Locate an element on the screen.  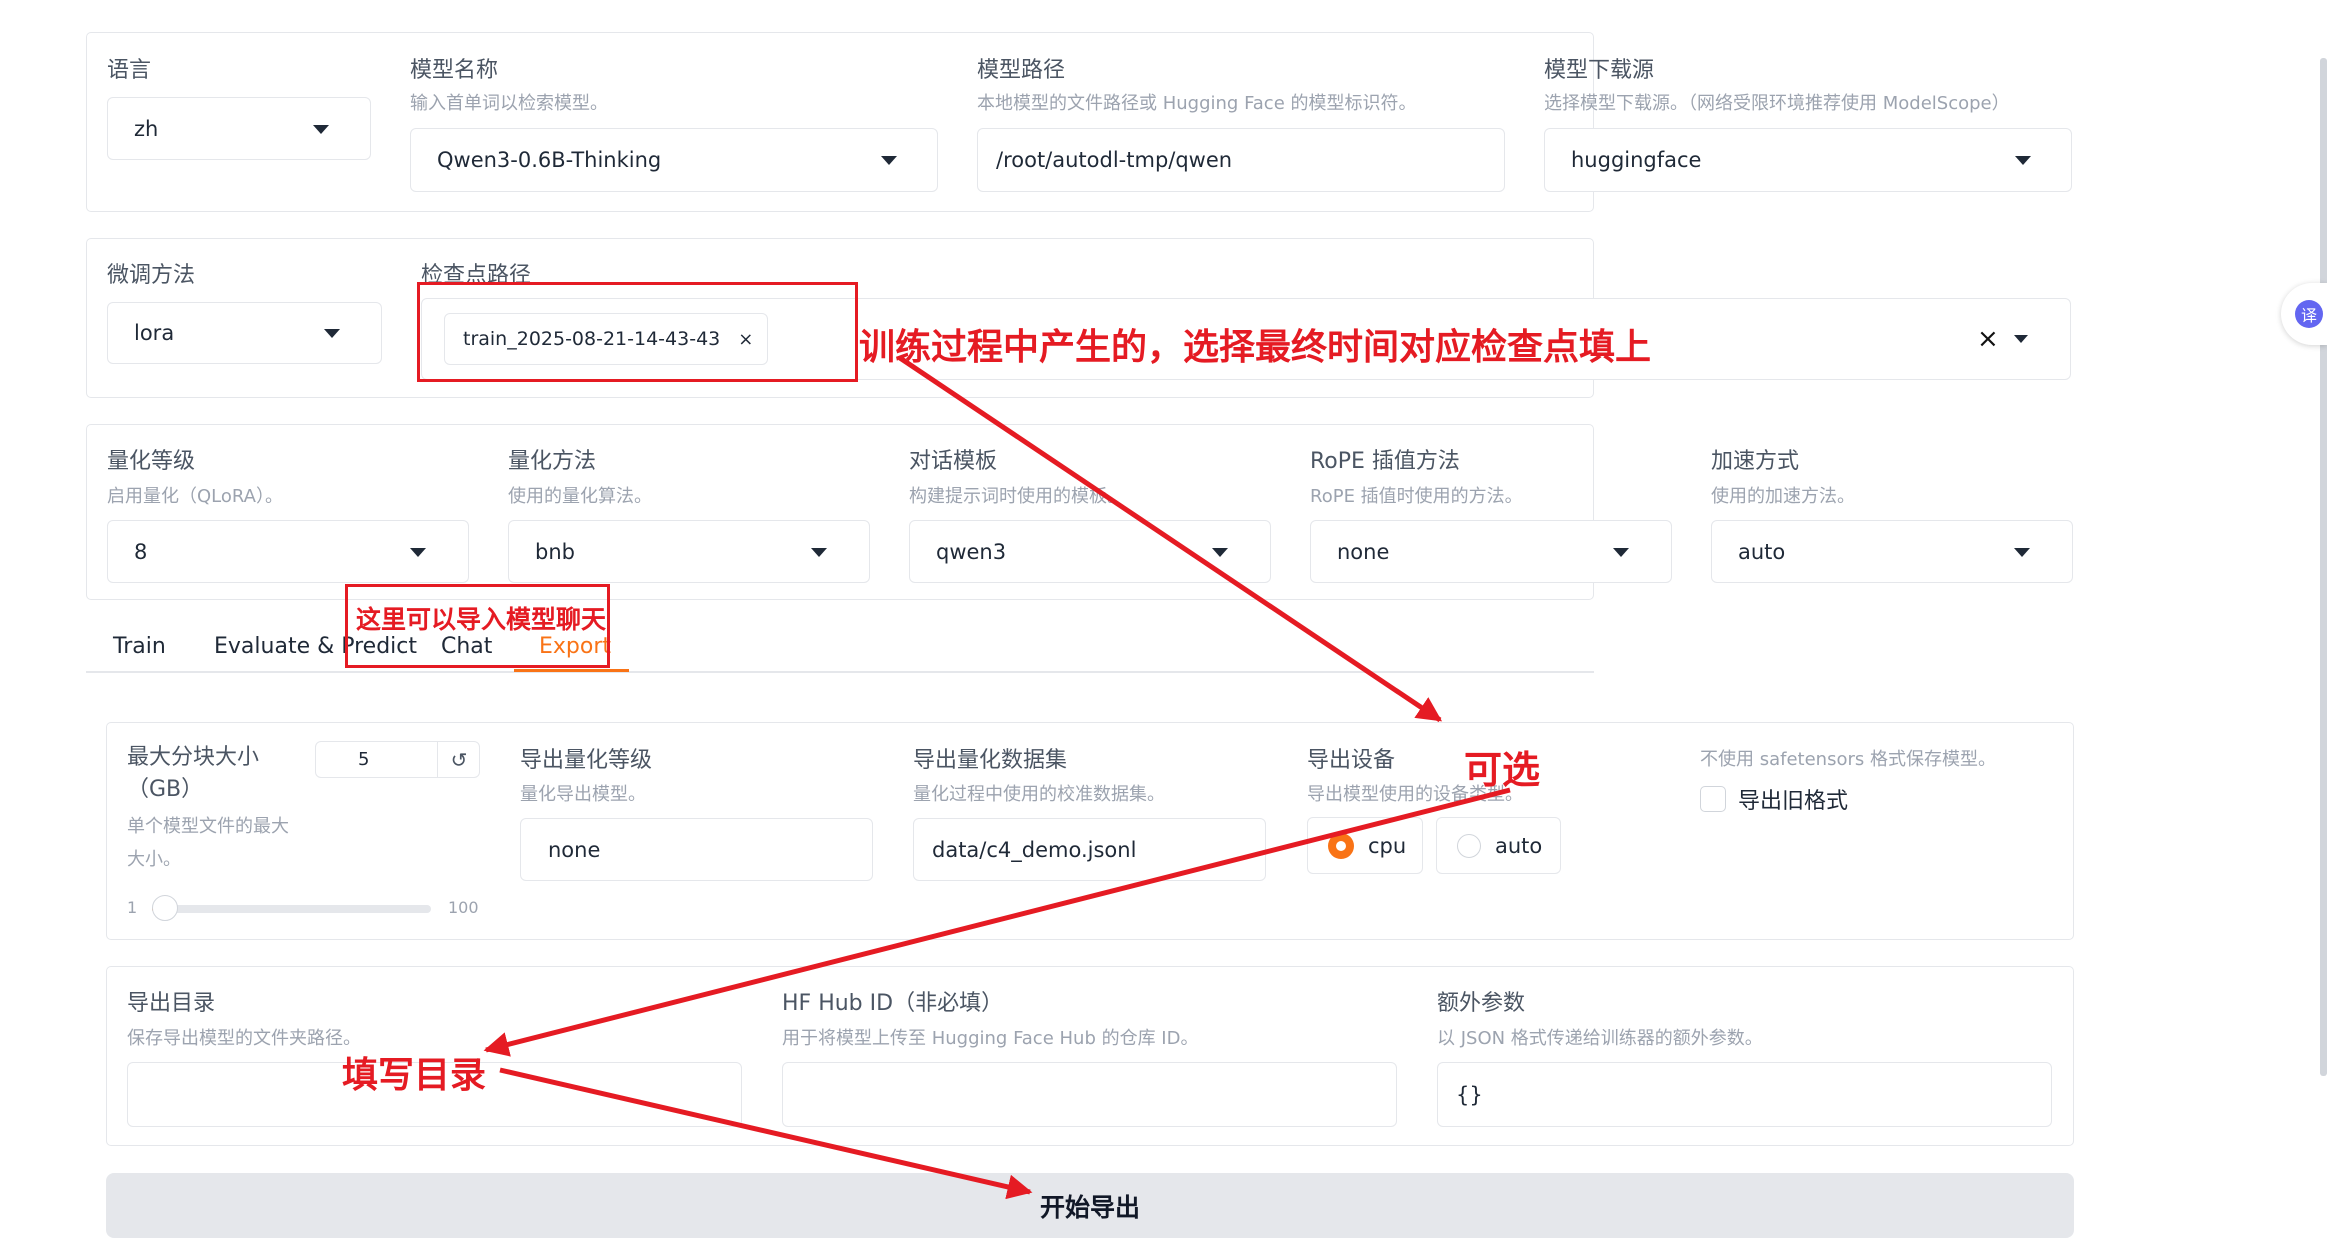
arrow-dir-to-button is located at coordinates (766, 1133).